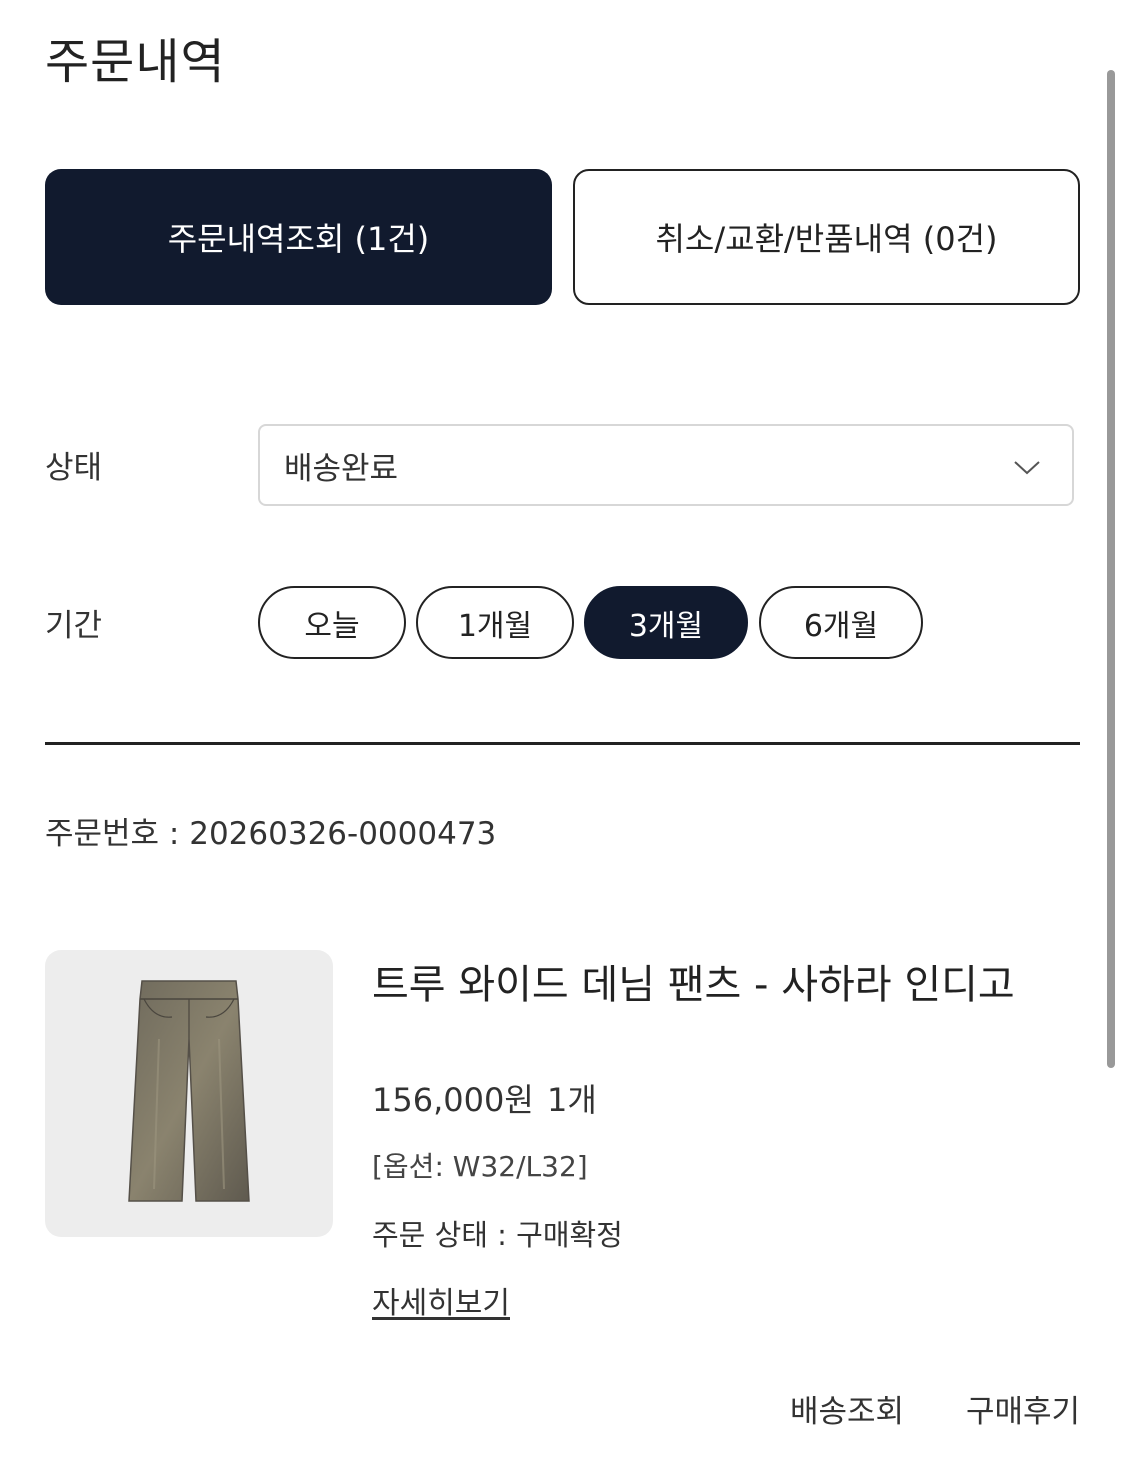  I want to click on period-chip-3months: 3개월, so click(666, 622).